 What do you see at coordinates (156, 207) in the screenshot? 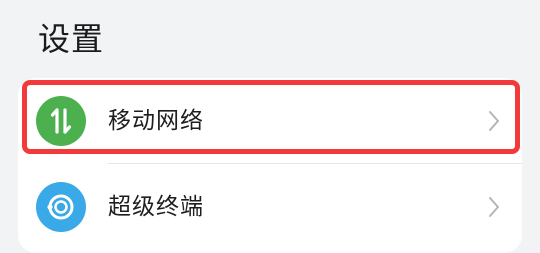
I see `settings-item-label: 超级终端` at bounding box center [156, 207].